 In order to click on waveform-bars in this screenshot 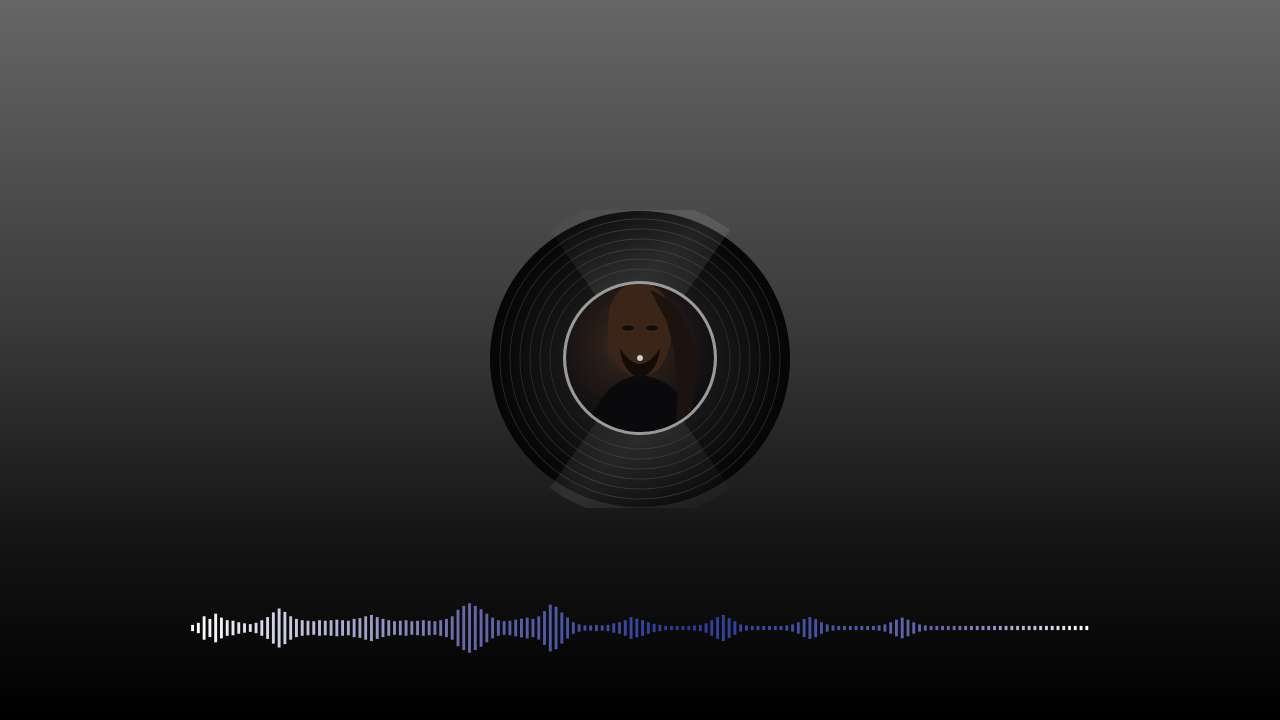, I will do `click(640, 628)`.